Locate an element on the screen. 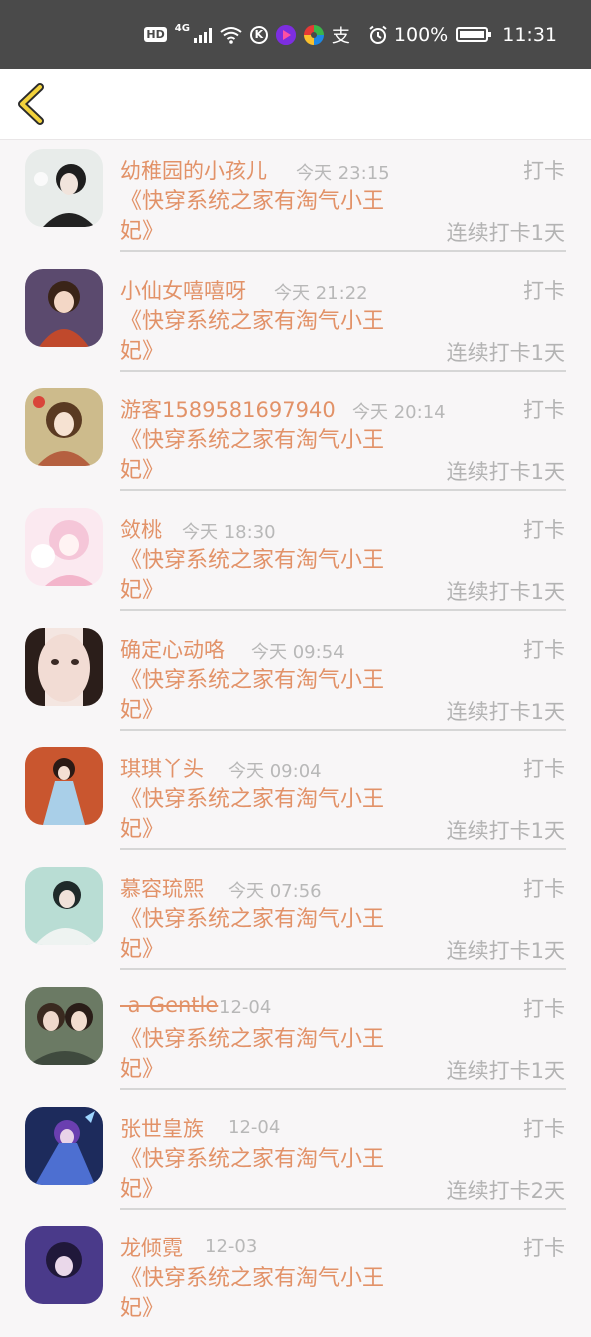 The height and width of the screenshot is (1337, 591). list-item: 龙倾霓 12-03 打卡 《快穿系统之家有淘气小王妃》 is located at coordinates (295, 1277).